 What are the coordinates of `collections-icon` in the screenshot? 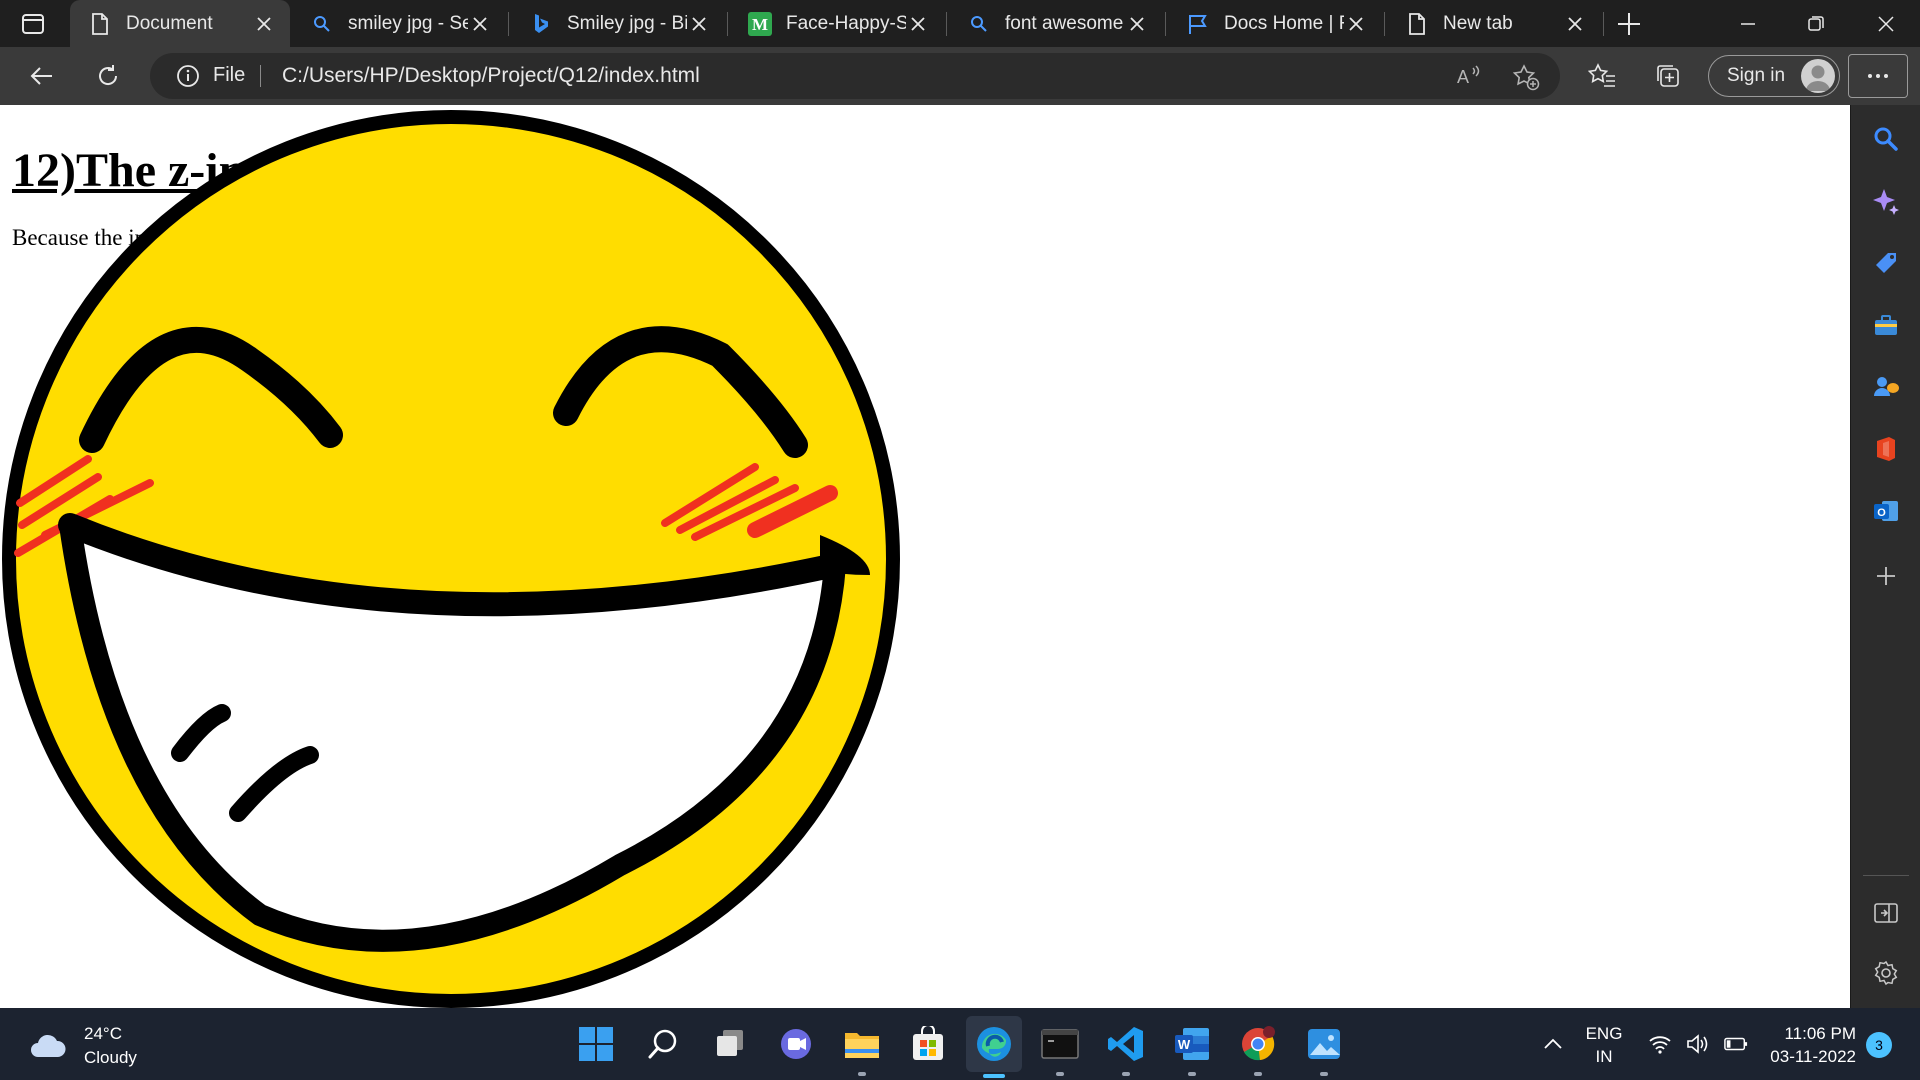 It's located at (1668, 76).